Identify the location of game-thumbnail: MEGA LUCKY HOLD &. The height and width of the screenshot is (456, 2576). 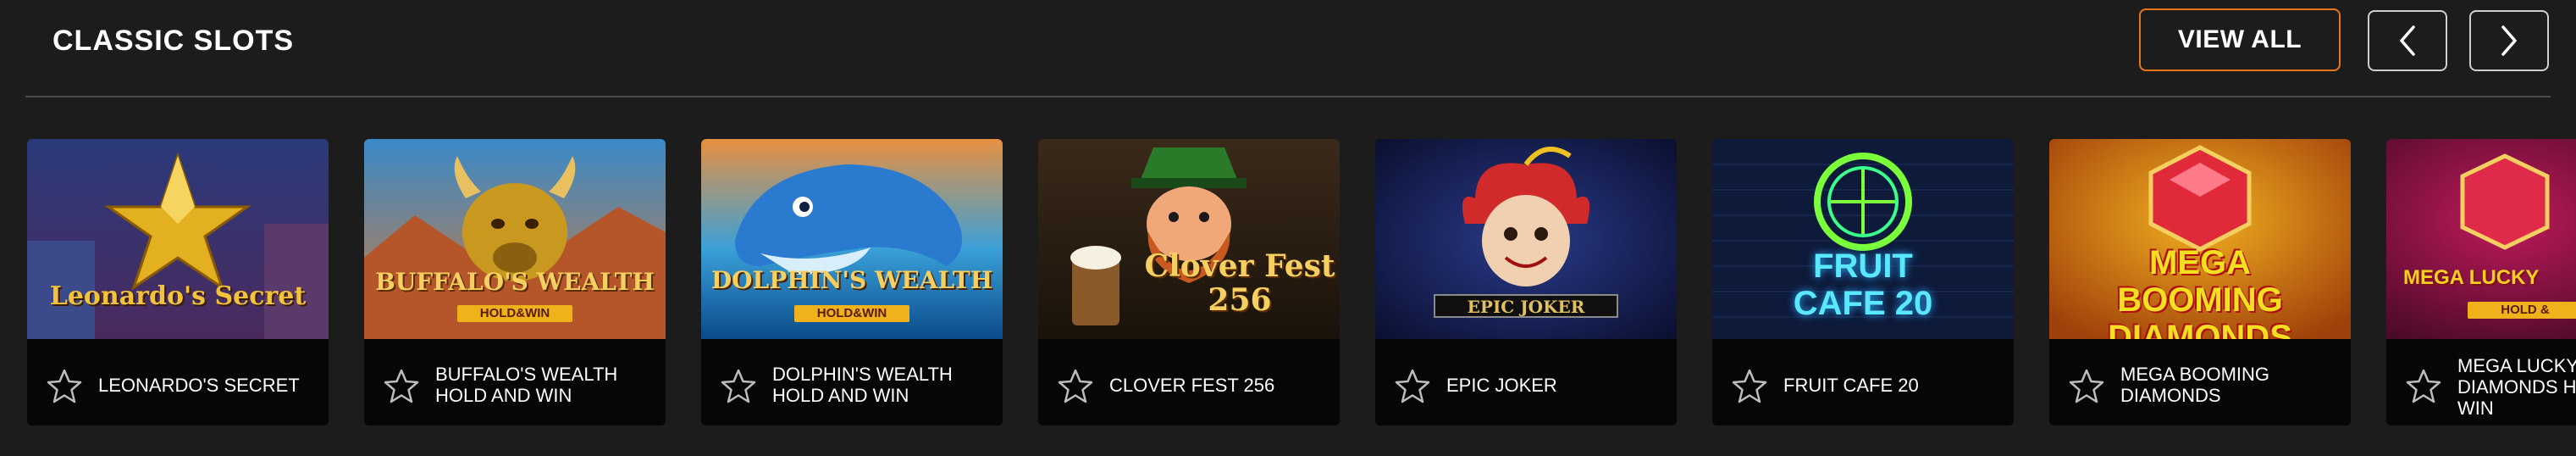
(2481, 239).